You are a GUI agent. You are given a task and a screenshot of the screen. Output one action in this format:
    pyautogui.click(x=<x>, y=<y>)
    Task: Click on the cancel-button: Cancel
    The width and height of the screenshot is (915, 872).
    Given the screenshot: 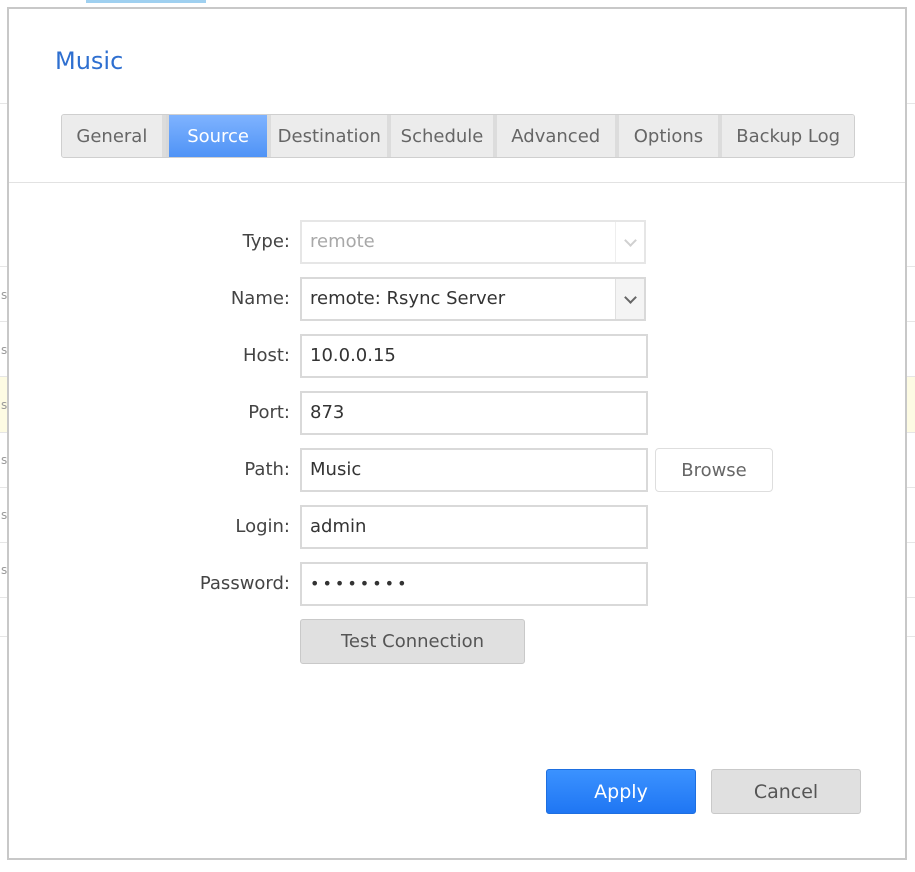 What is the action you would take?
    pyautogui.click(x=786, y=791)
    